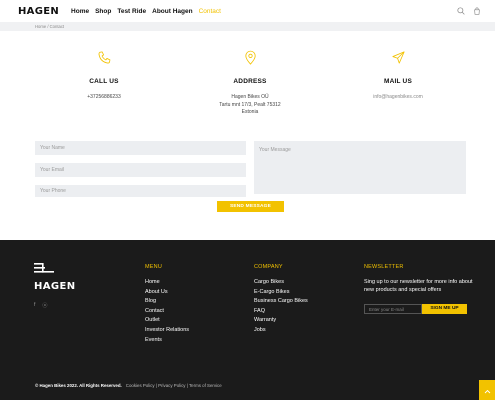 The image size is (495, 400). I want to click on social-links: f ⓞ, so click(40, 305).